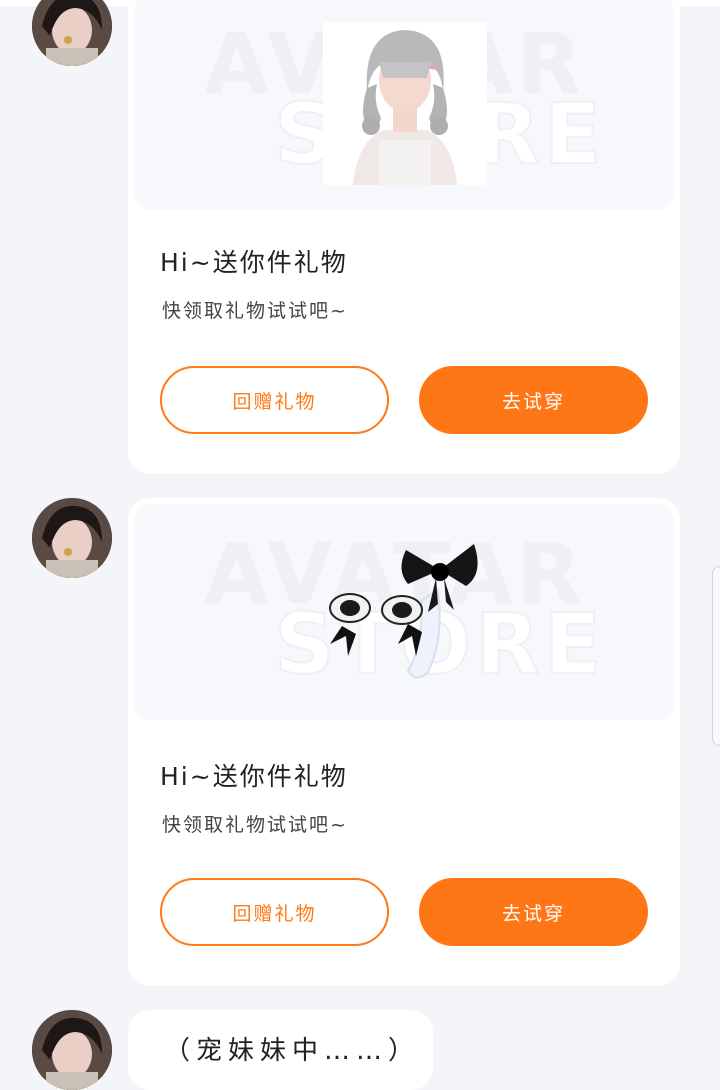  What do you see at coordinates (292, 1051) in the screenshot?
I see `message-text: （宠妹妹中……）` at bounding box center [292, 1051].